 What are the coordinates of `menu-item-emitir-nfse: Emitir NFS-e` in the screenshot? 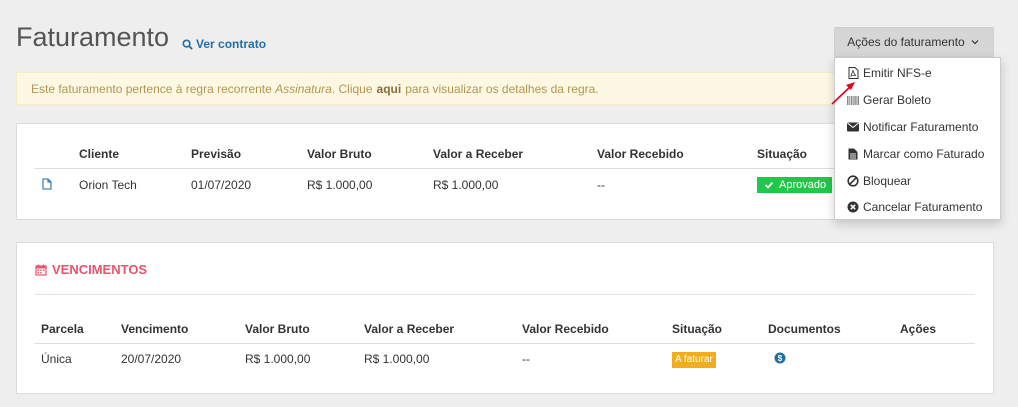 It's located at (917, 73).